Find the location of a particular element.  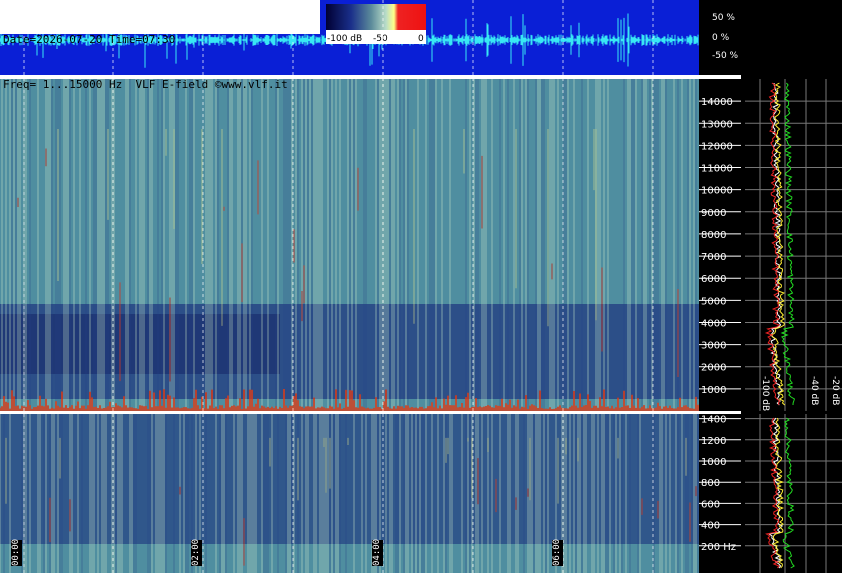

lower-freq-label-1: 400 is located at coordinates (710, 526).